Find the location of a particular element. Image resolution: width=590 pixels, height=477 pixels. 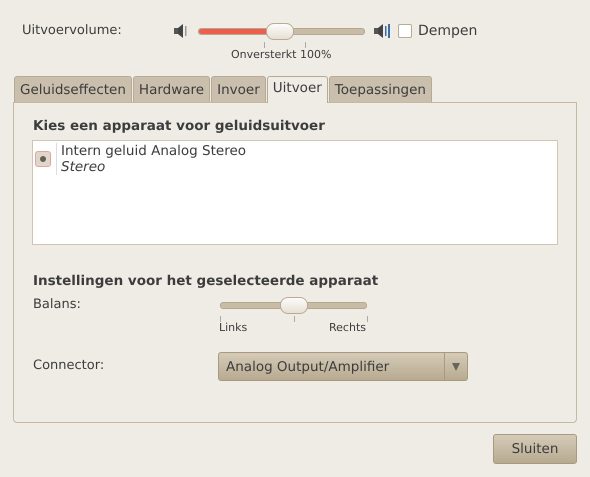

volume-label: Uitvoervolume: is located at coordinates (72, 31).